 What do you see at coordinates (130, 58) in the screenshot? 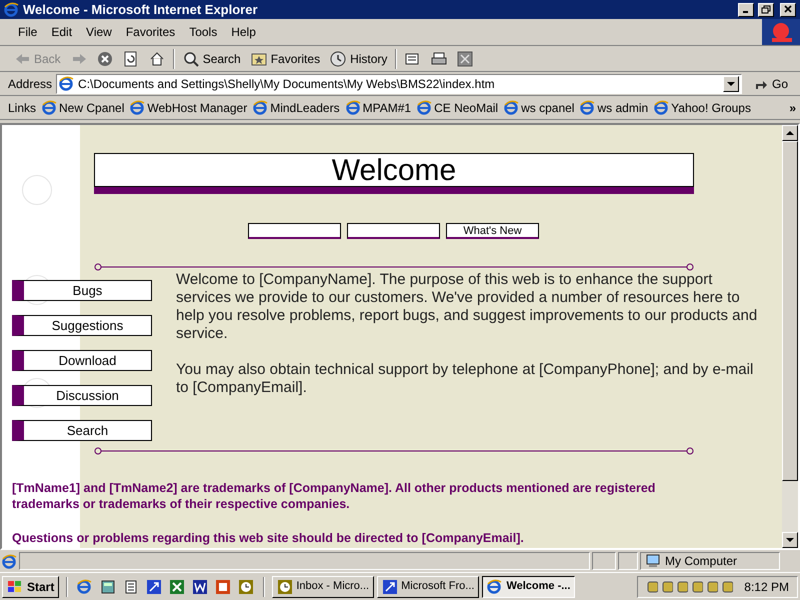
I see `refresh-icon` at bounding box center [130, 58].